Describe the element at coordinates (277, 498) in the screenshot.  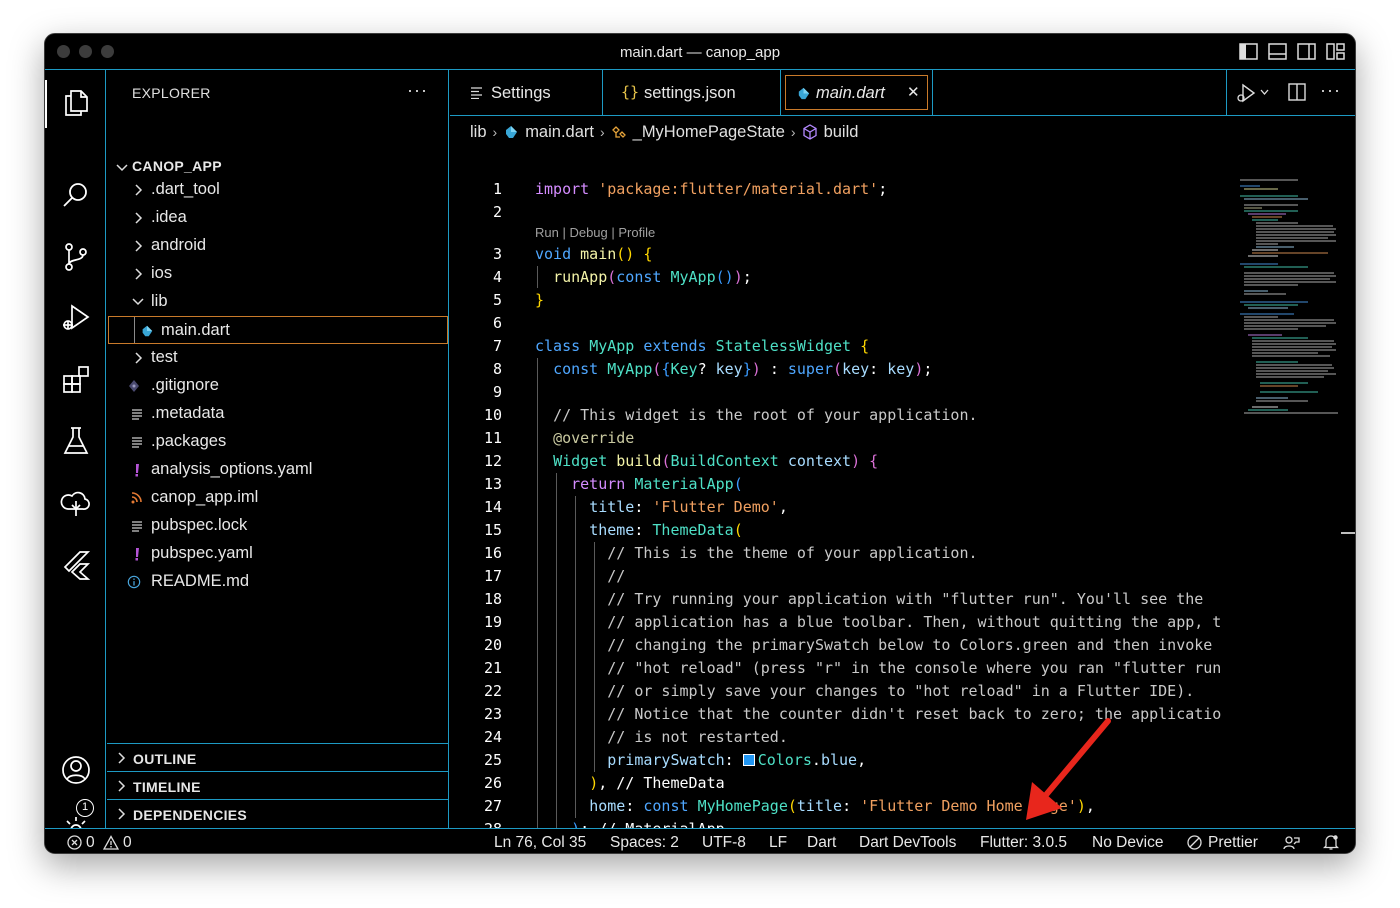
I see `tree-item-canop-app-iml: canop_app.iml` at that location.